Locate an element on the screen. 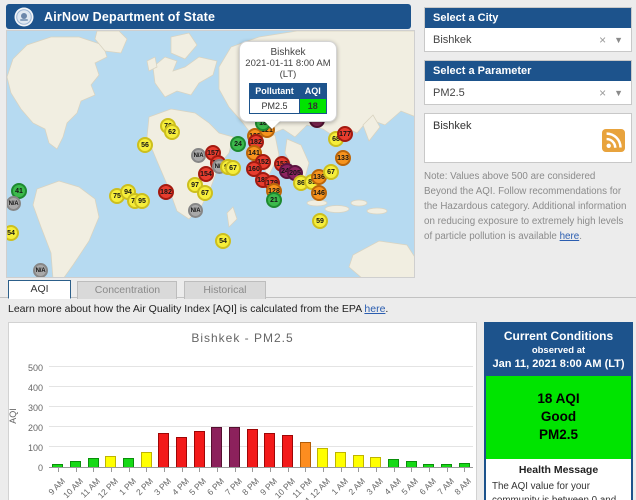 The width and height of the screenshot is (636, 500). chart-xtick-label: 2 AM is located at coordinates (357, 486).